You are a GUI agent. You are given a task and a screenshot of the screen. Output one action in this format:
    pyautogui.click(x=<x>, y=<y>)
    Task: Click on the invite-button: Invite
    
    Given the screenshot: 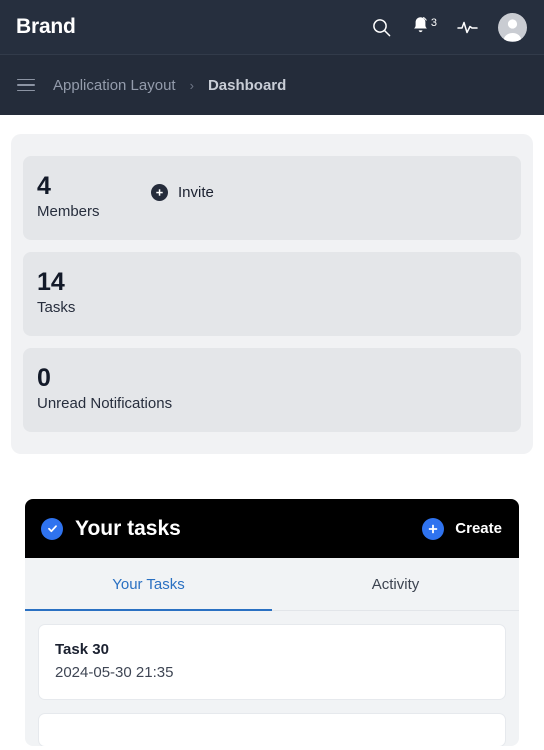 What is the action you would take?
    pyautogui.click(x=182, y=192)
    